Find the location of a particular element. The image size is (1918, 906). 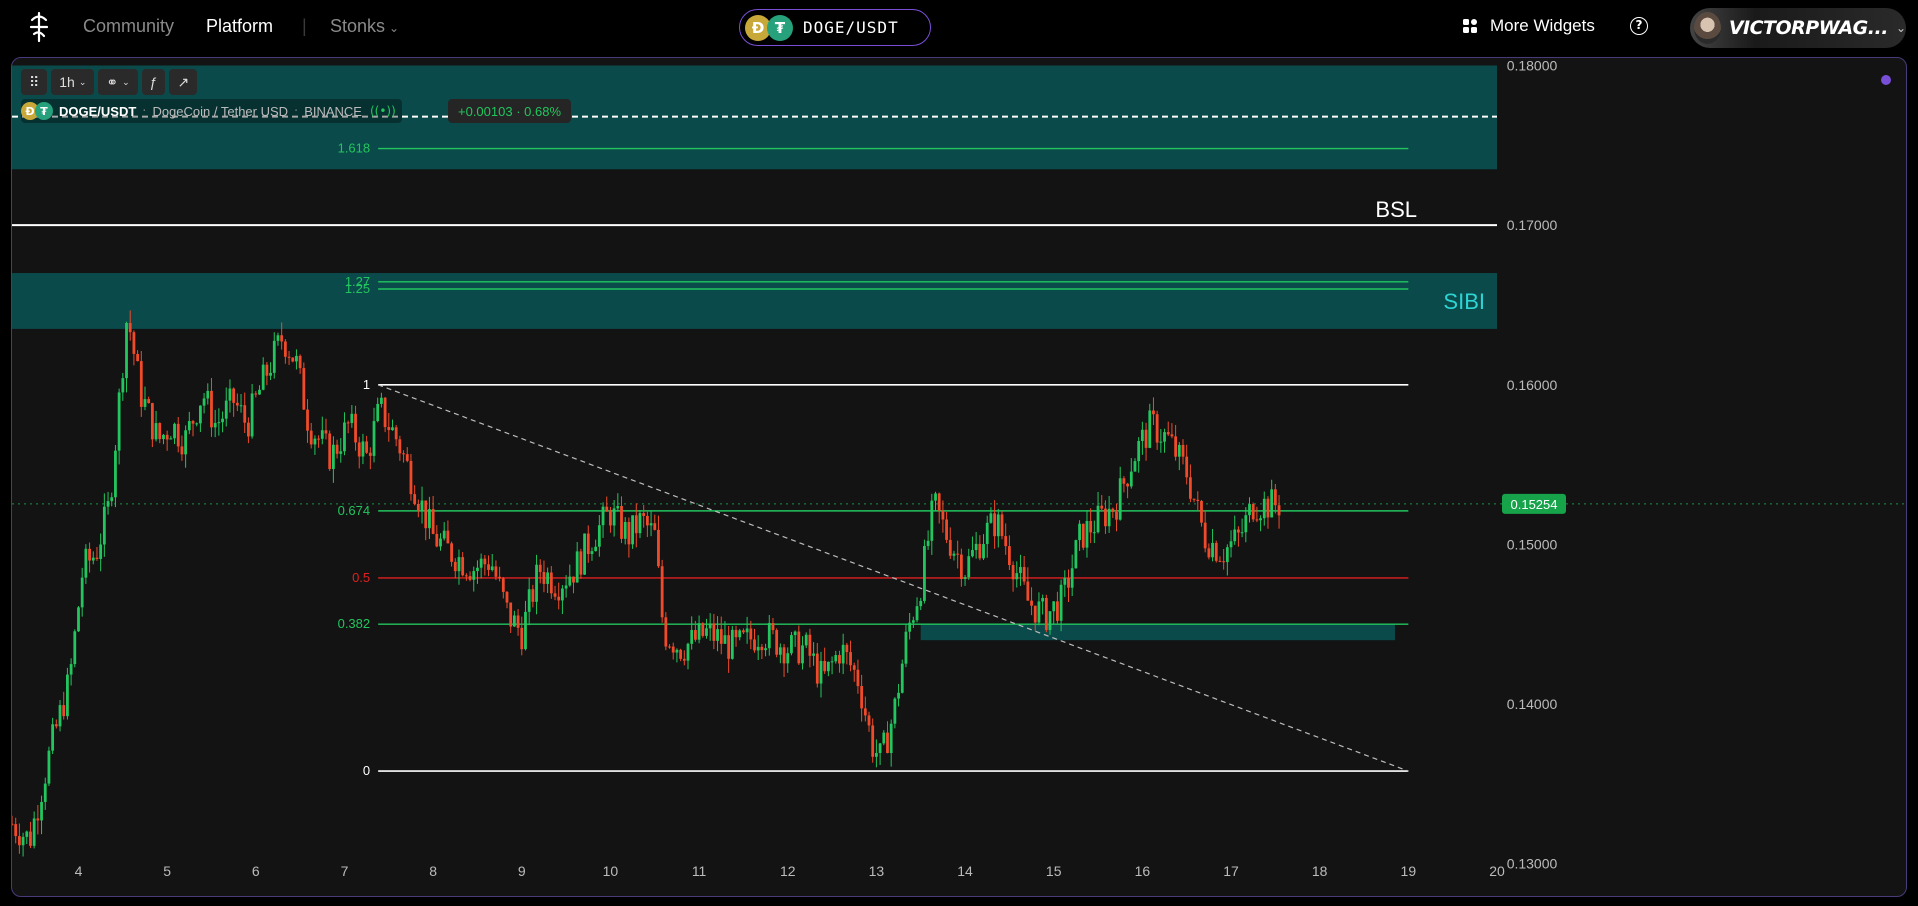

more-widgets-button: More Widgets is located at coordinates (1528, 26).